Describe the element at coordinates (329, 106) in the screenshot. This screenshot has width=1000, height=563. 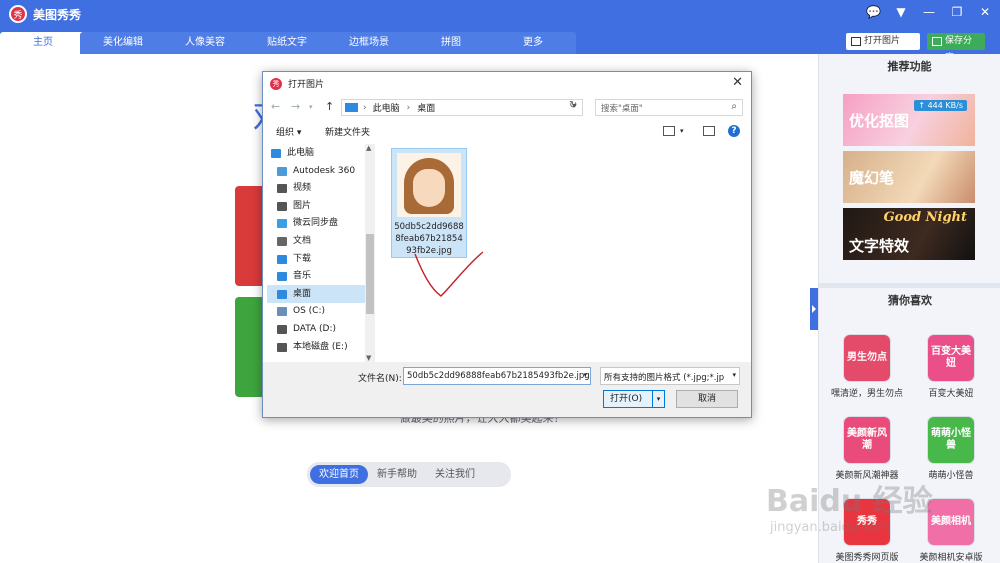
I see `up-arrow-icon: ↑` at that location.